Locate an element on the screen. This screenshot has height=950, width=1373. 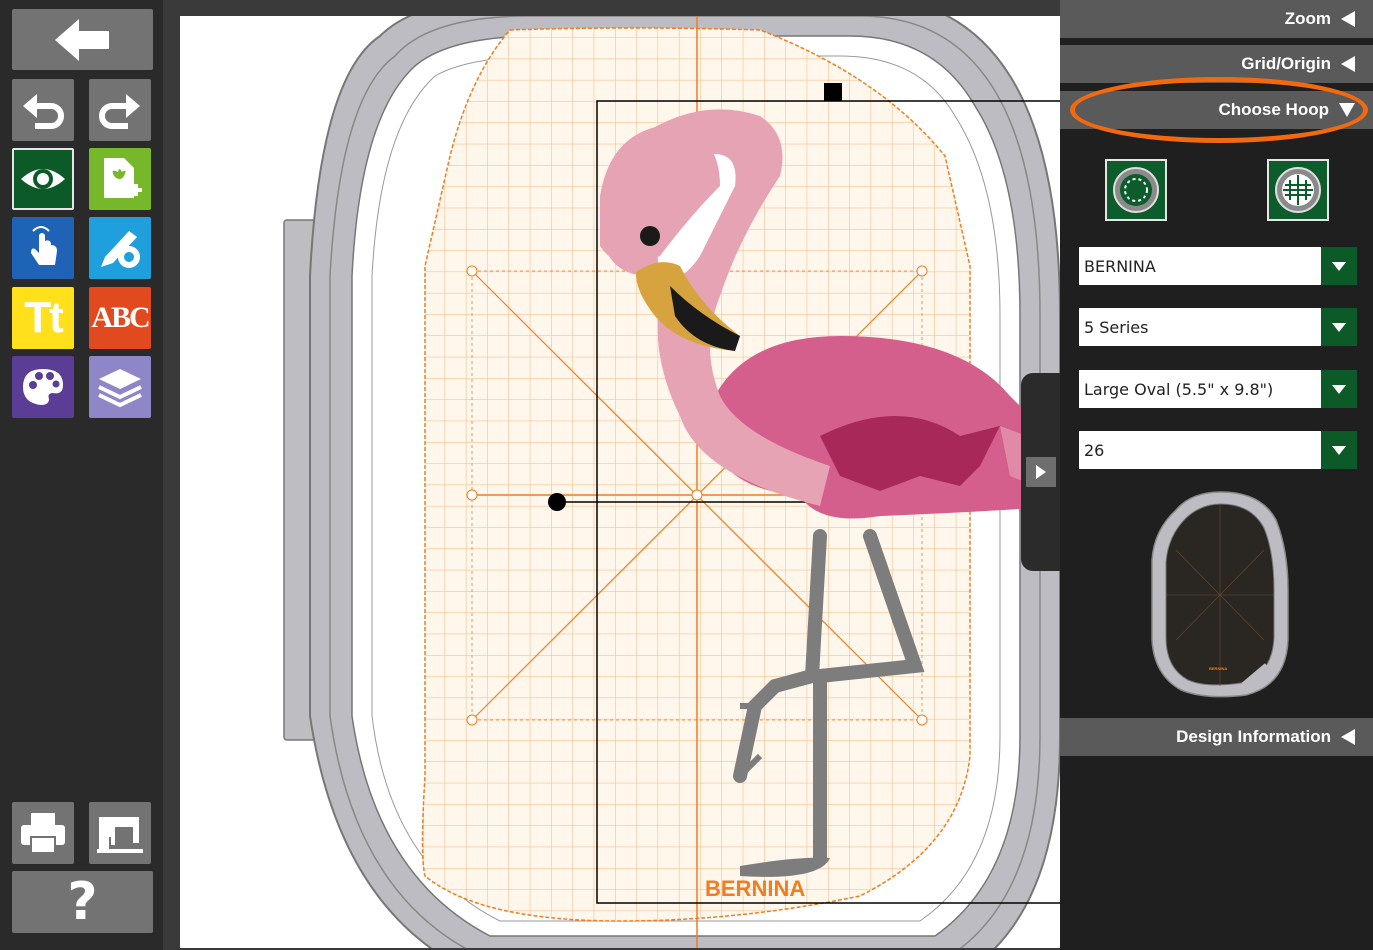
palette-icon is located at coordinates (43, 387).